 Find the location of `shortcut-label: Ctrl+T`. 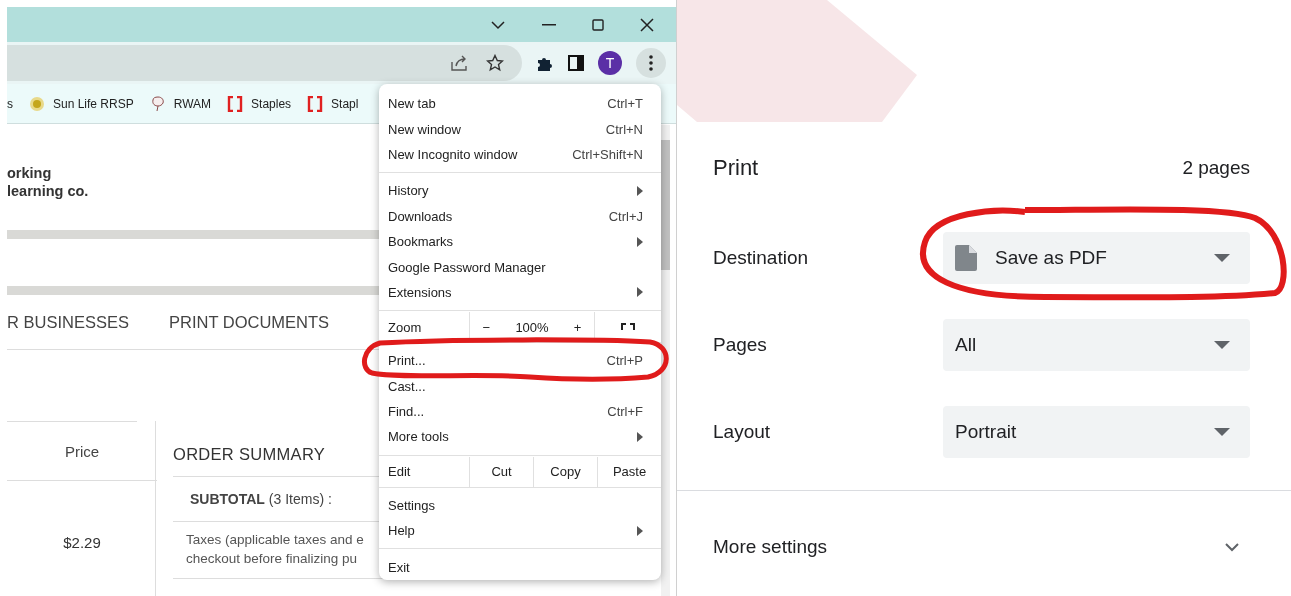

shortcut-label: Ctrl+T is located at coordinates (625, 104).